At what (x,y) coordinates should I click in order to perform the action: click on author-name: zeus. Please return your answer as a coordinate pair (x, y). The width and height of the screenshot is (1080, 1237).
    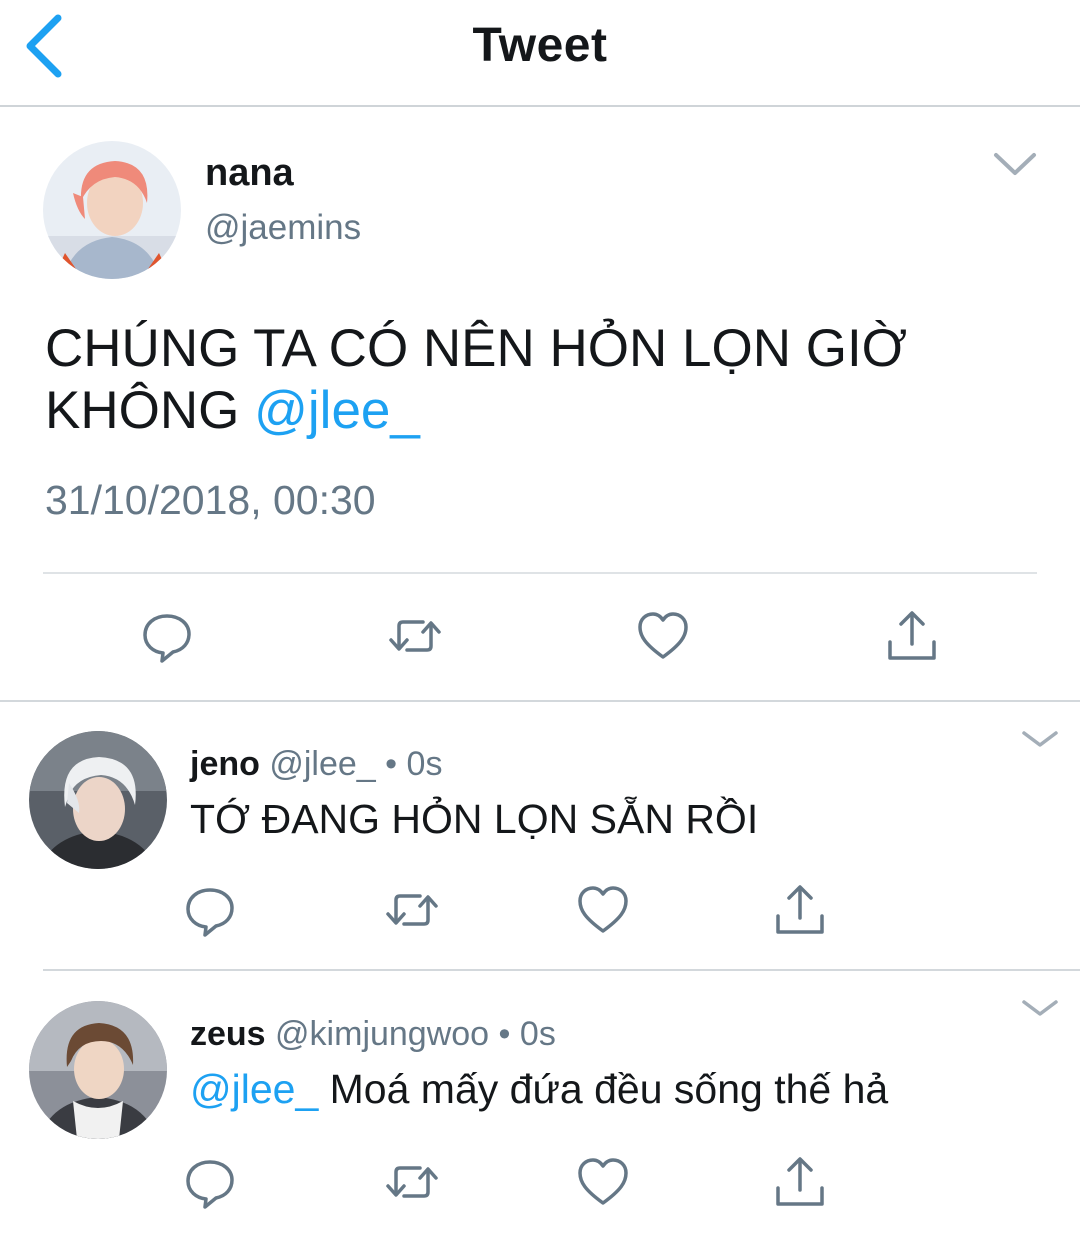
    Looking at the image, I should click on (228, 1034).